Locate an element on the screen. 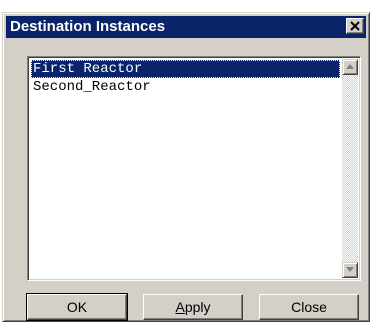 Image resolution: width=373 pixels, height=324 pixels. apply-button-mnemonic: A is located at coordinates (180, 307).